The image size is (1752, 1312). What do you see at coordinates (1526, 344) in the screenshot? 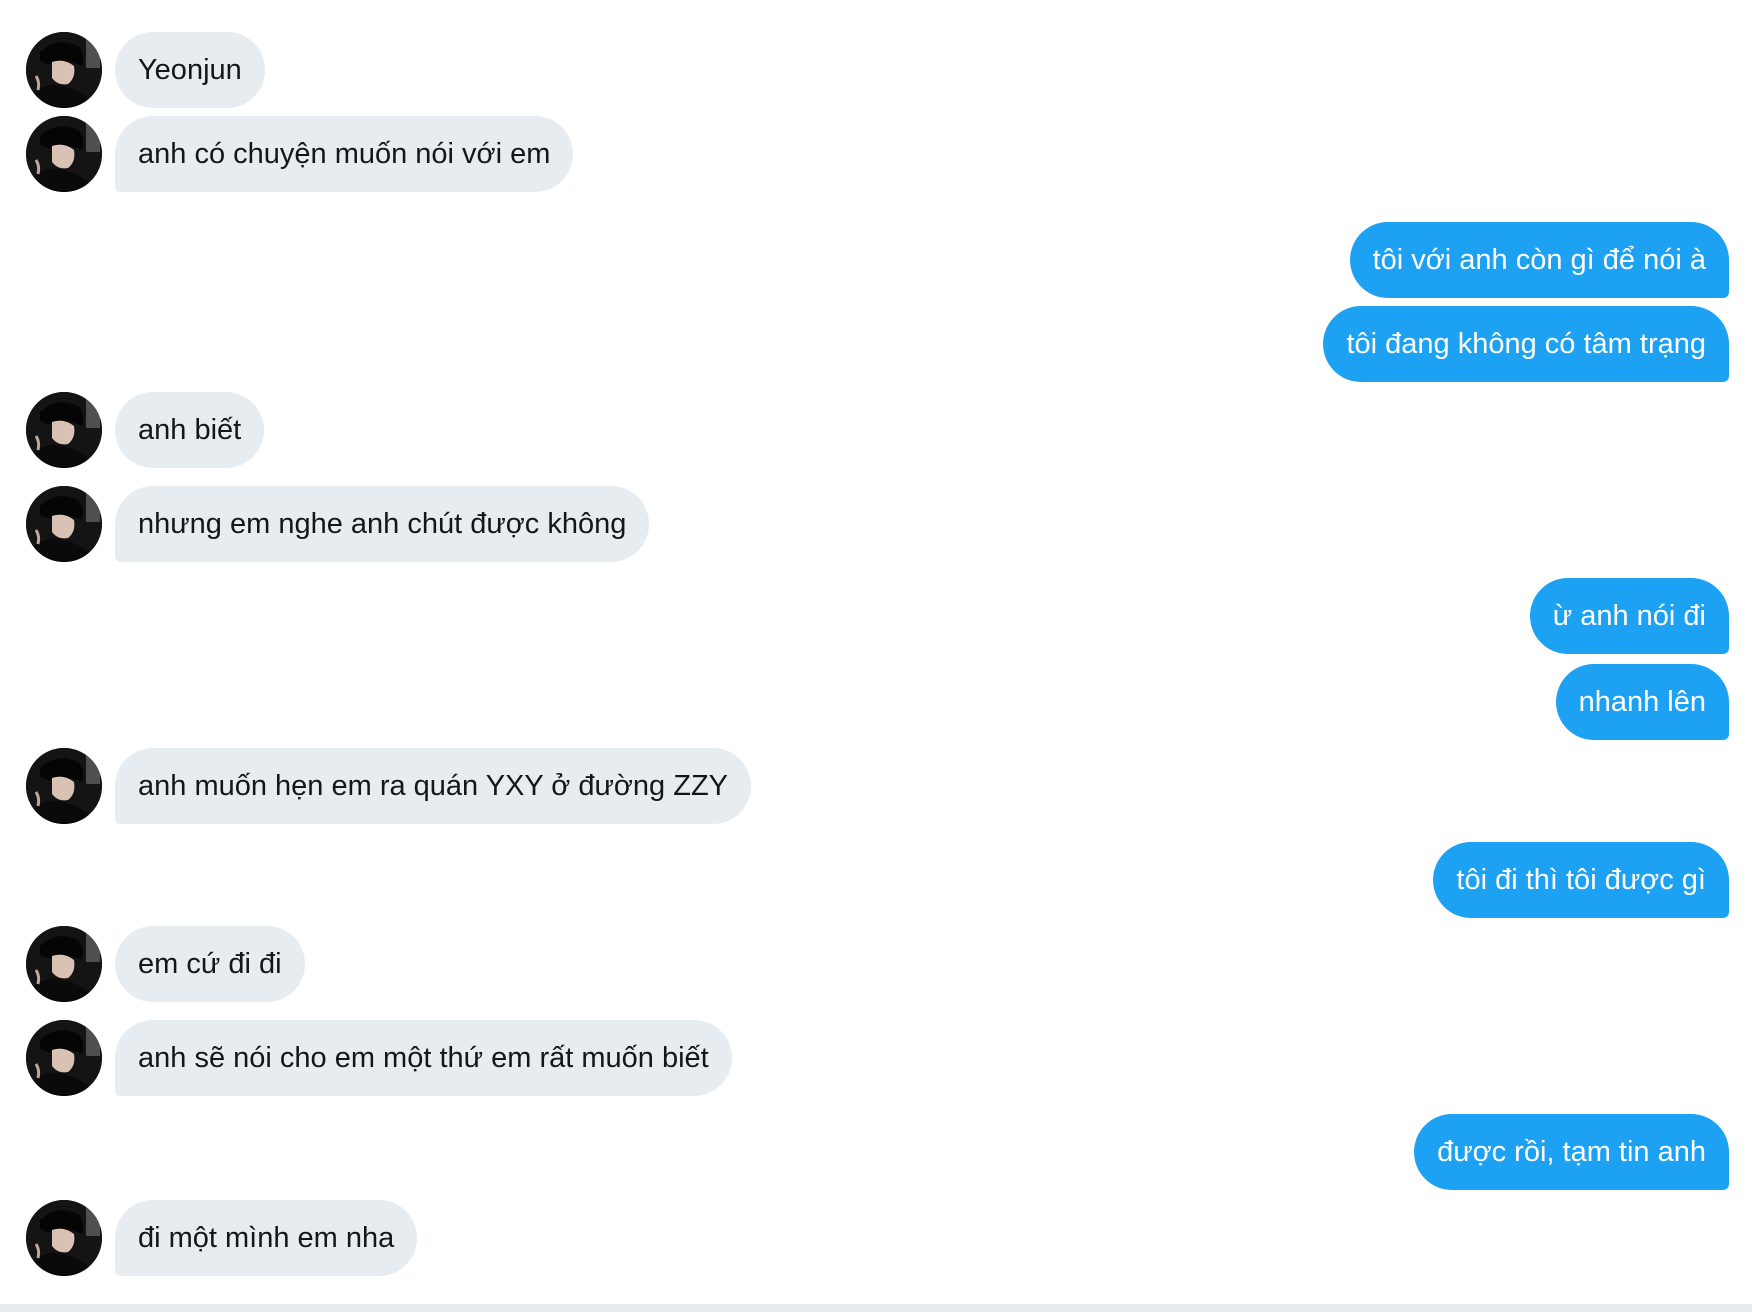
I see `message-bubble: tôi đang không có tâm trạng` at bounding box center [1526, 344].